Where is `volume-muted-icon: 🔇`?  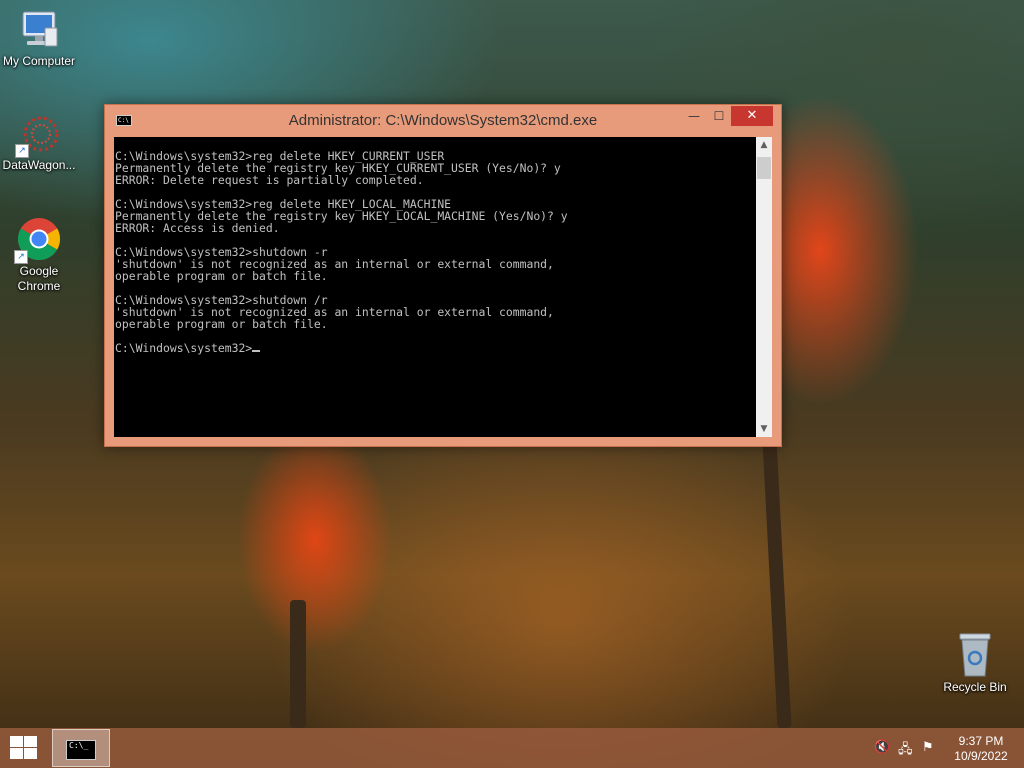
volume-muted-icon: 🔇 is located at coordinates (882, 747).